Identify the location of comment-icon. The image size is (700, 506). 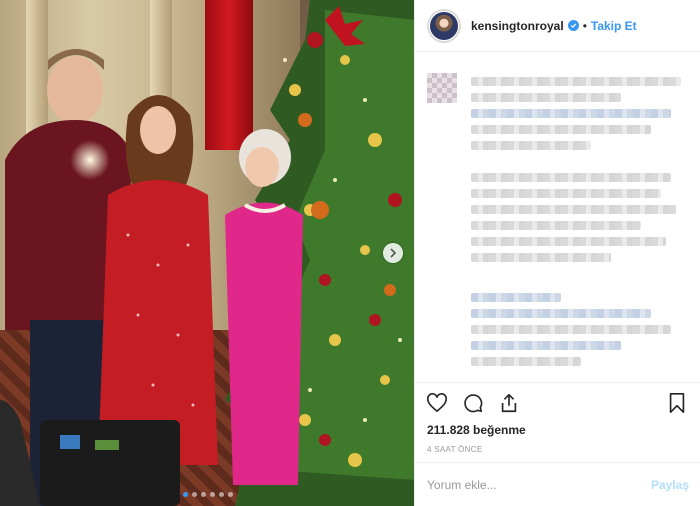
(473, 403).